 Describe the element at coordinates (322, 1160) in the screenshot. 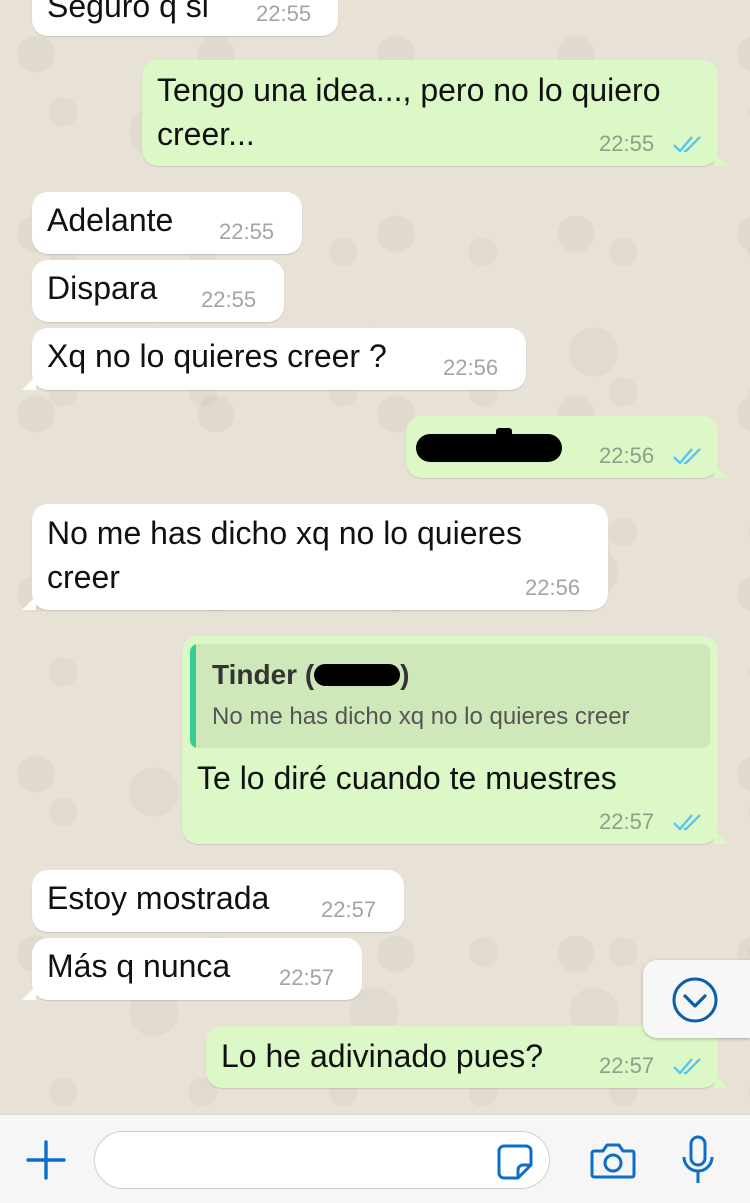

I see `message-input` at that location.